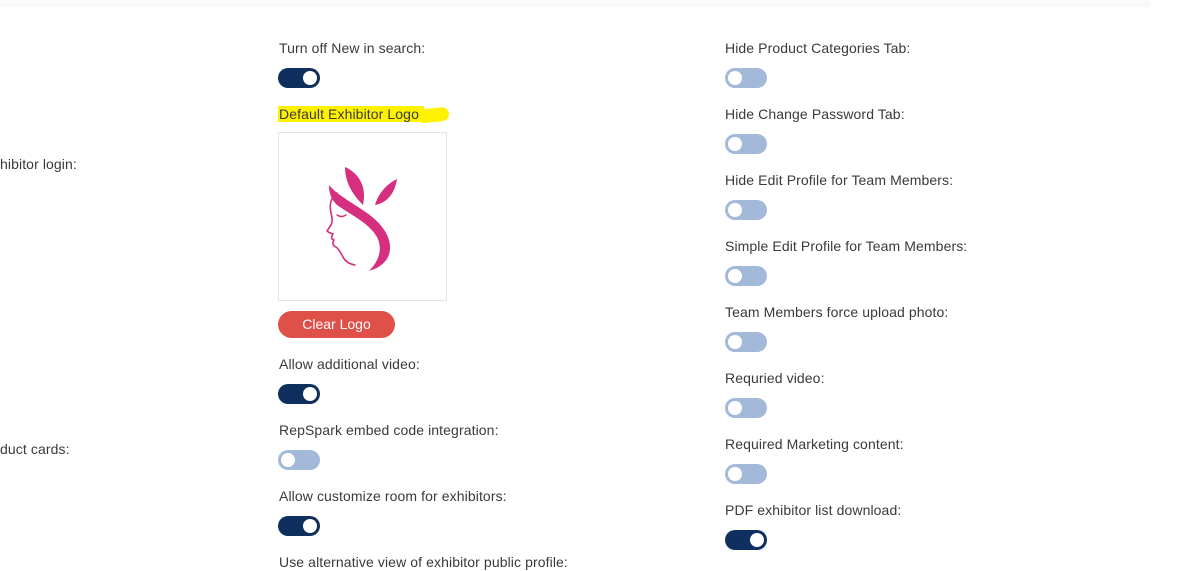 The width and height of the screenshot is (1178, 571). What do you see at coordinates (299, 78) in the screenshot?
I see `turn-off-new-toggle` at bounding box center [299, 78].